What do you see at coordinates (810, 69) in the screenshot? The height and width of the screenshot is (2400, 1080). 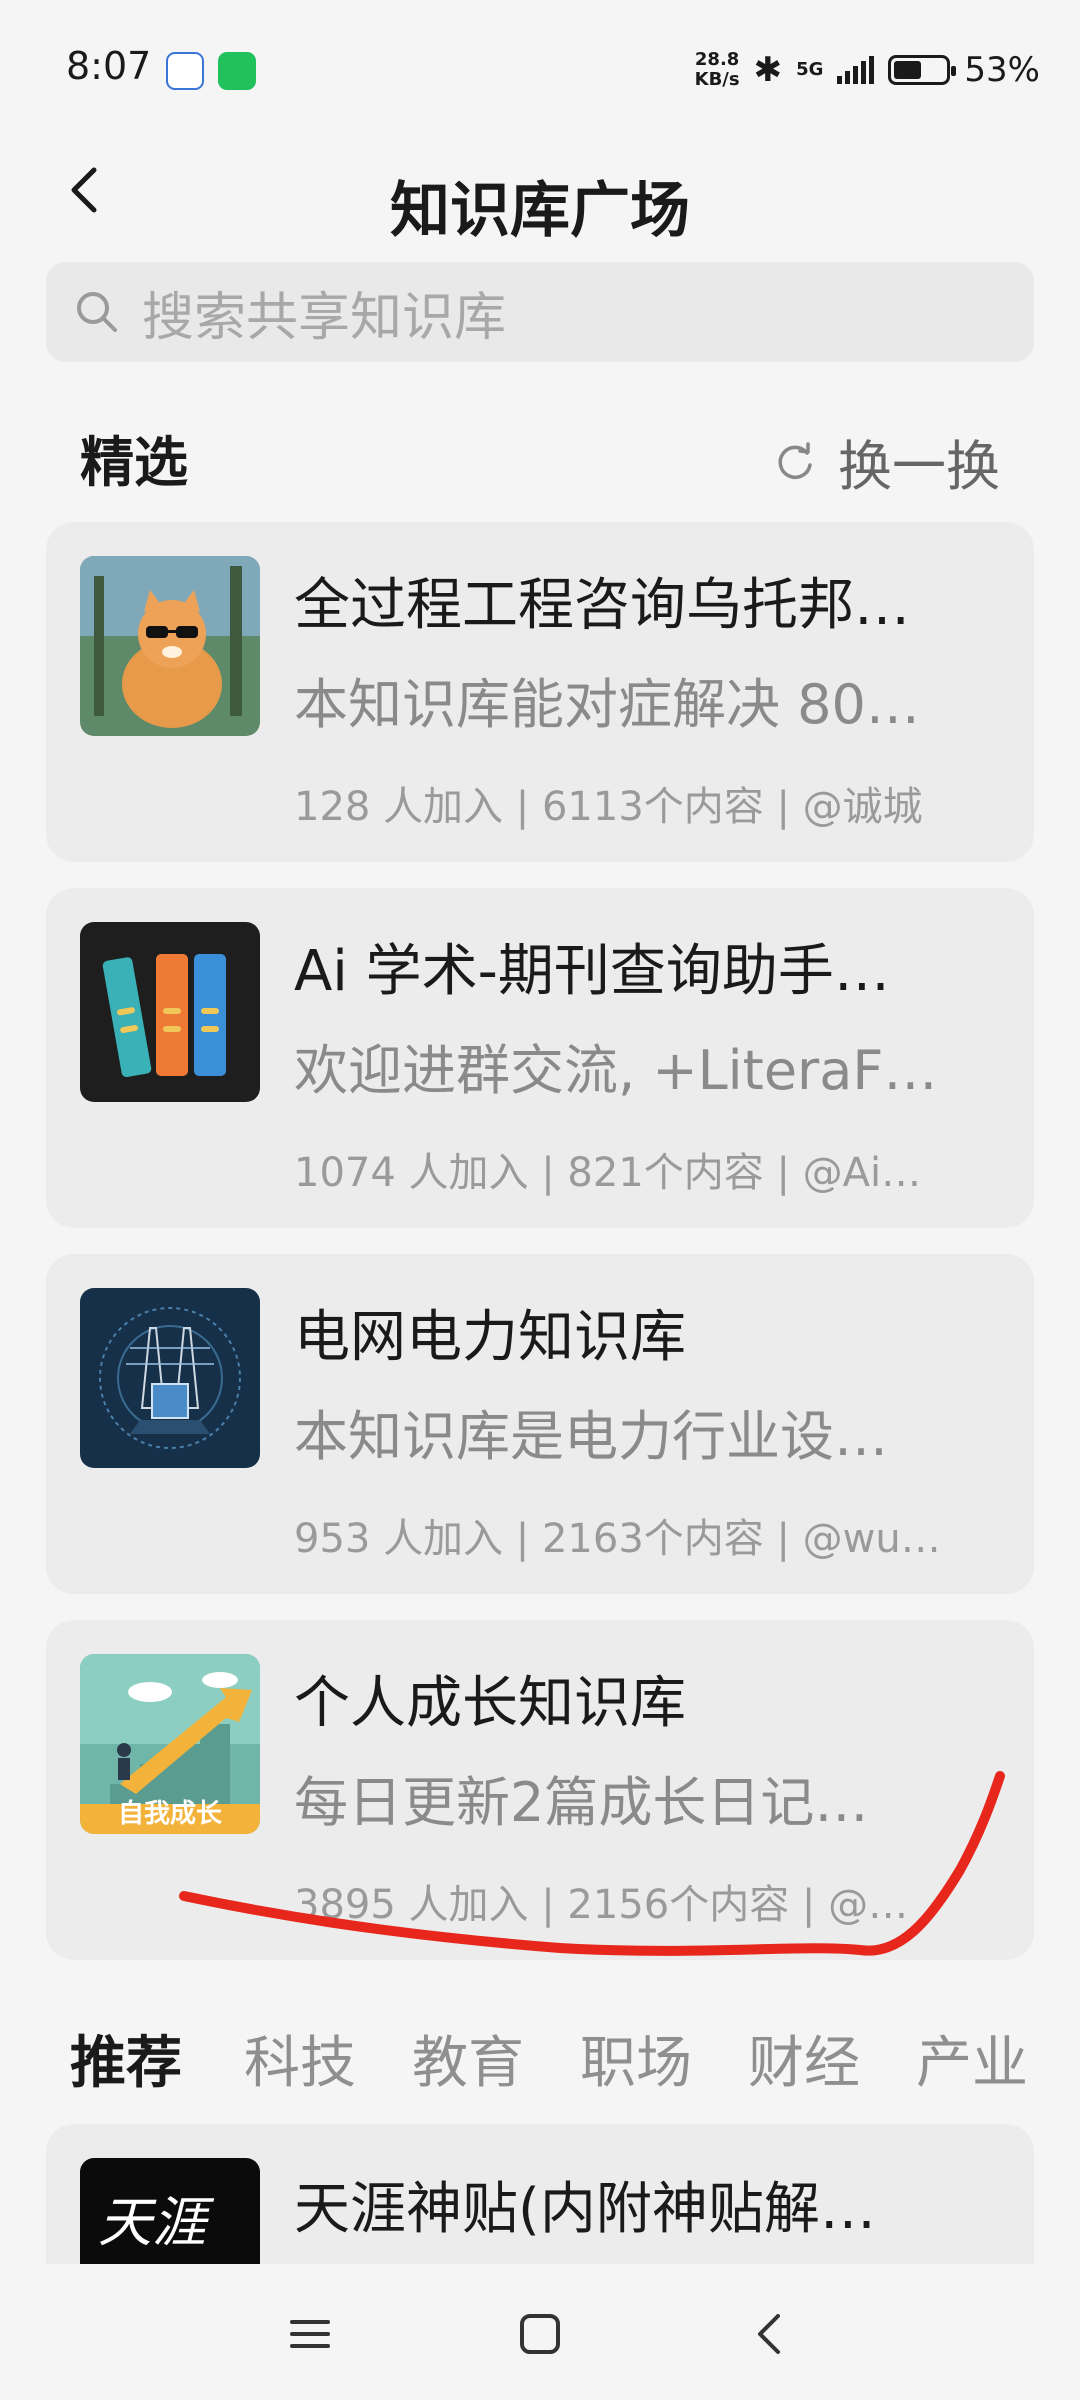 I see `network-type: 5G` at bounding box center [810, 69].